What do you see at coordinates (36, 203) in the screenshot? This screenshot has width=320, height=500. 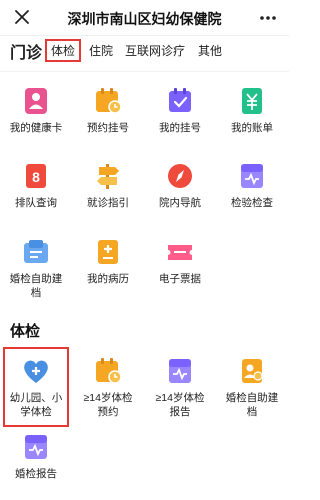 I see `queue-label: 排队查询` at bounding box center [36, 203].